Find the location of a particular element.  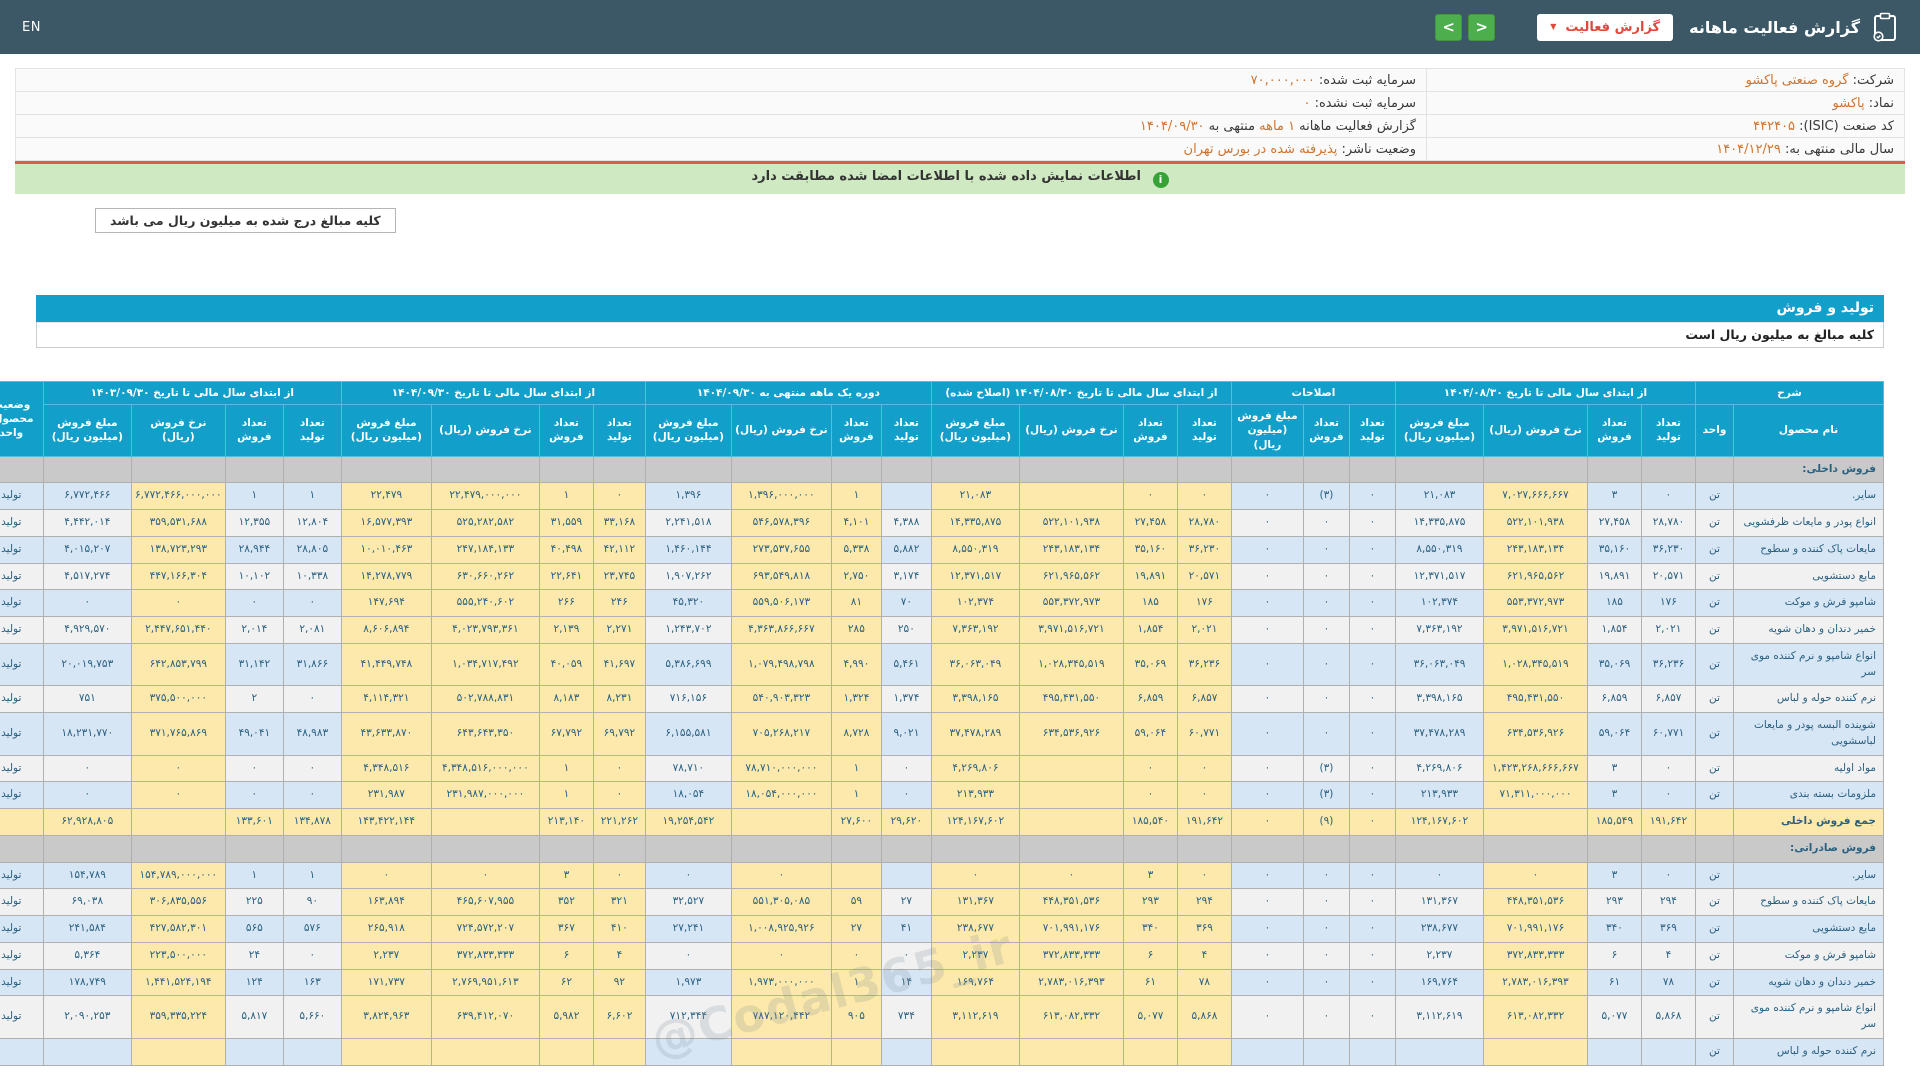

value-cell: ۶۱۳,۰۸۲,۳۳۲ is located at coordinates (1071, 1017).